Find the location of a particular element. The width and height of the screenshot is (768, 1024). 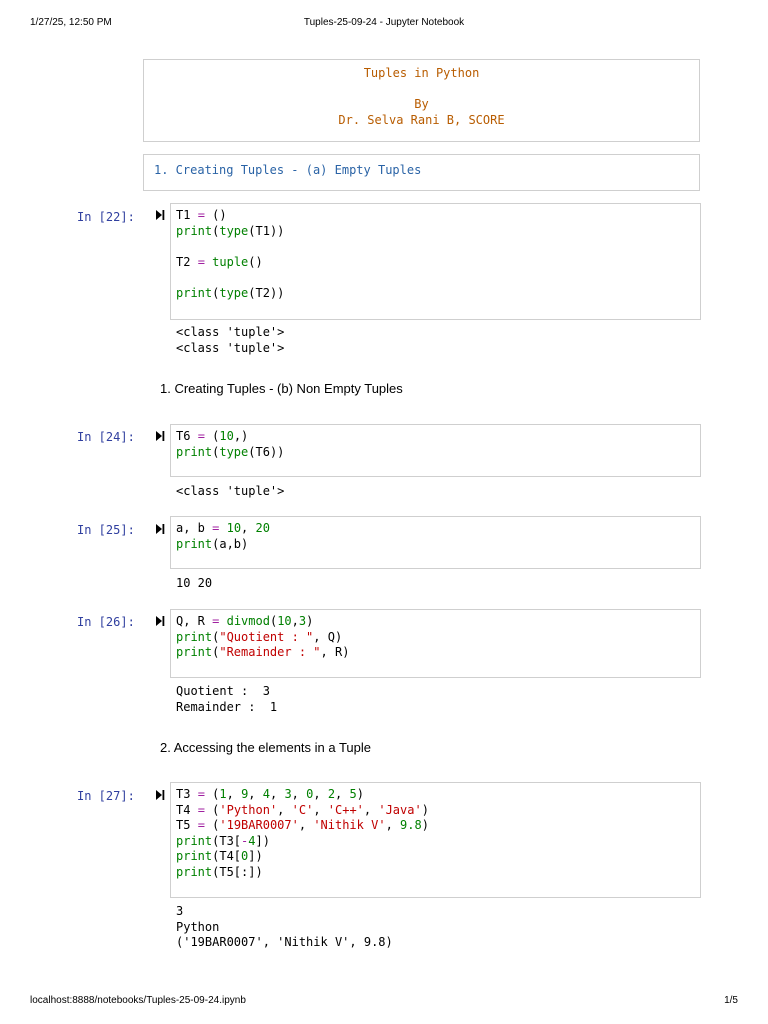

cell-output-25: 10 20 is located at coordinates (194, 583).